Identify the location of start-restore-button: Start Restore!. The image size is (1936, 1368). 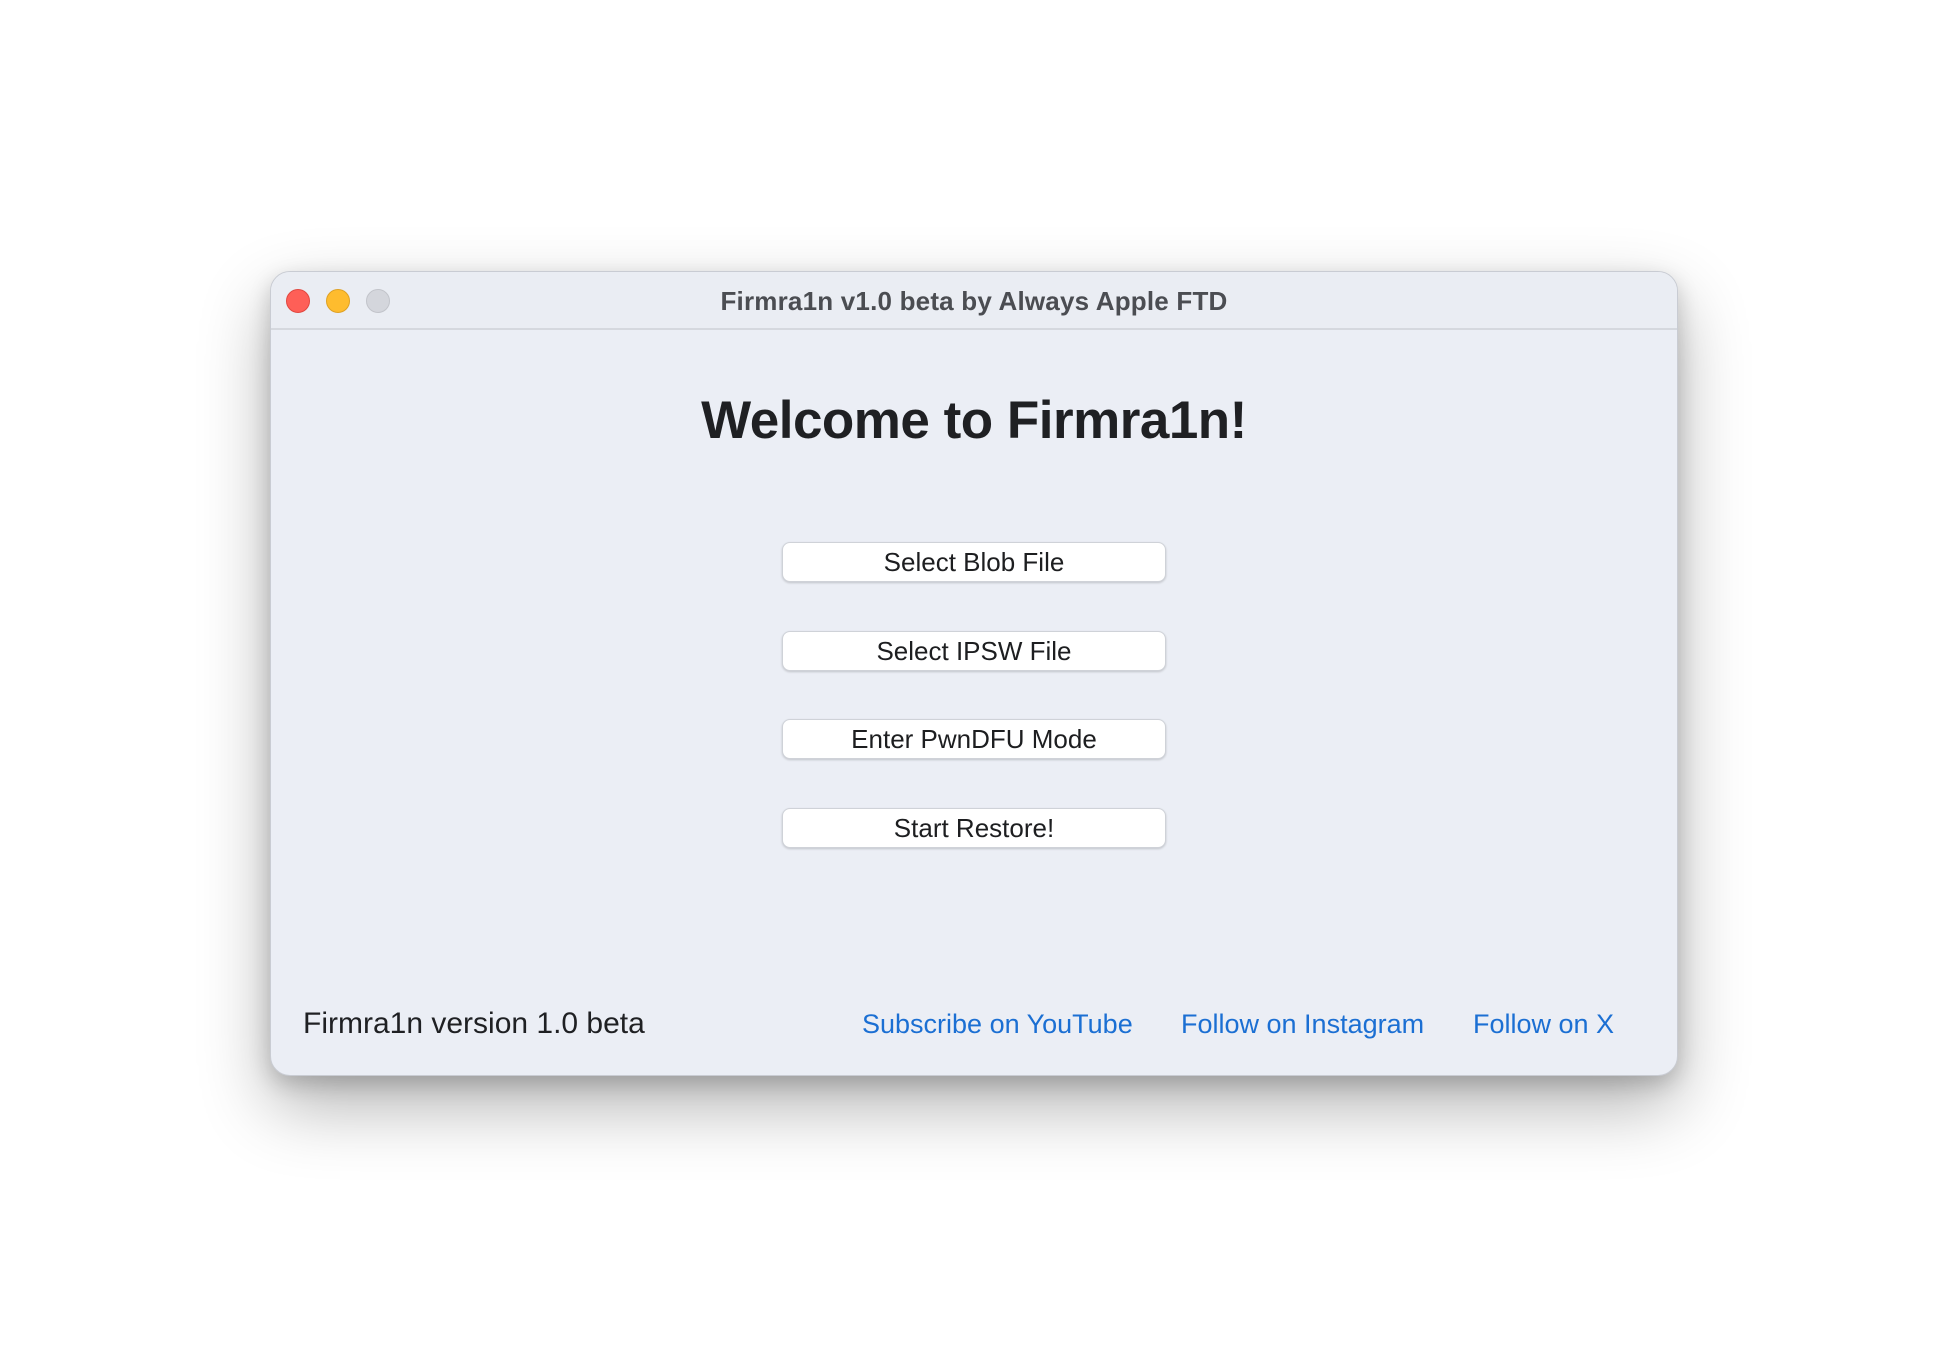
(974, 828).